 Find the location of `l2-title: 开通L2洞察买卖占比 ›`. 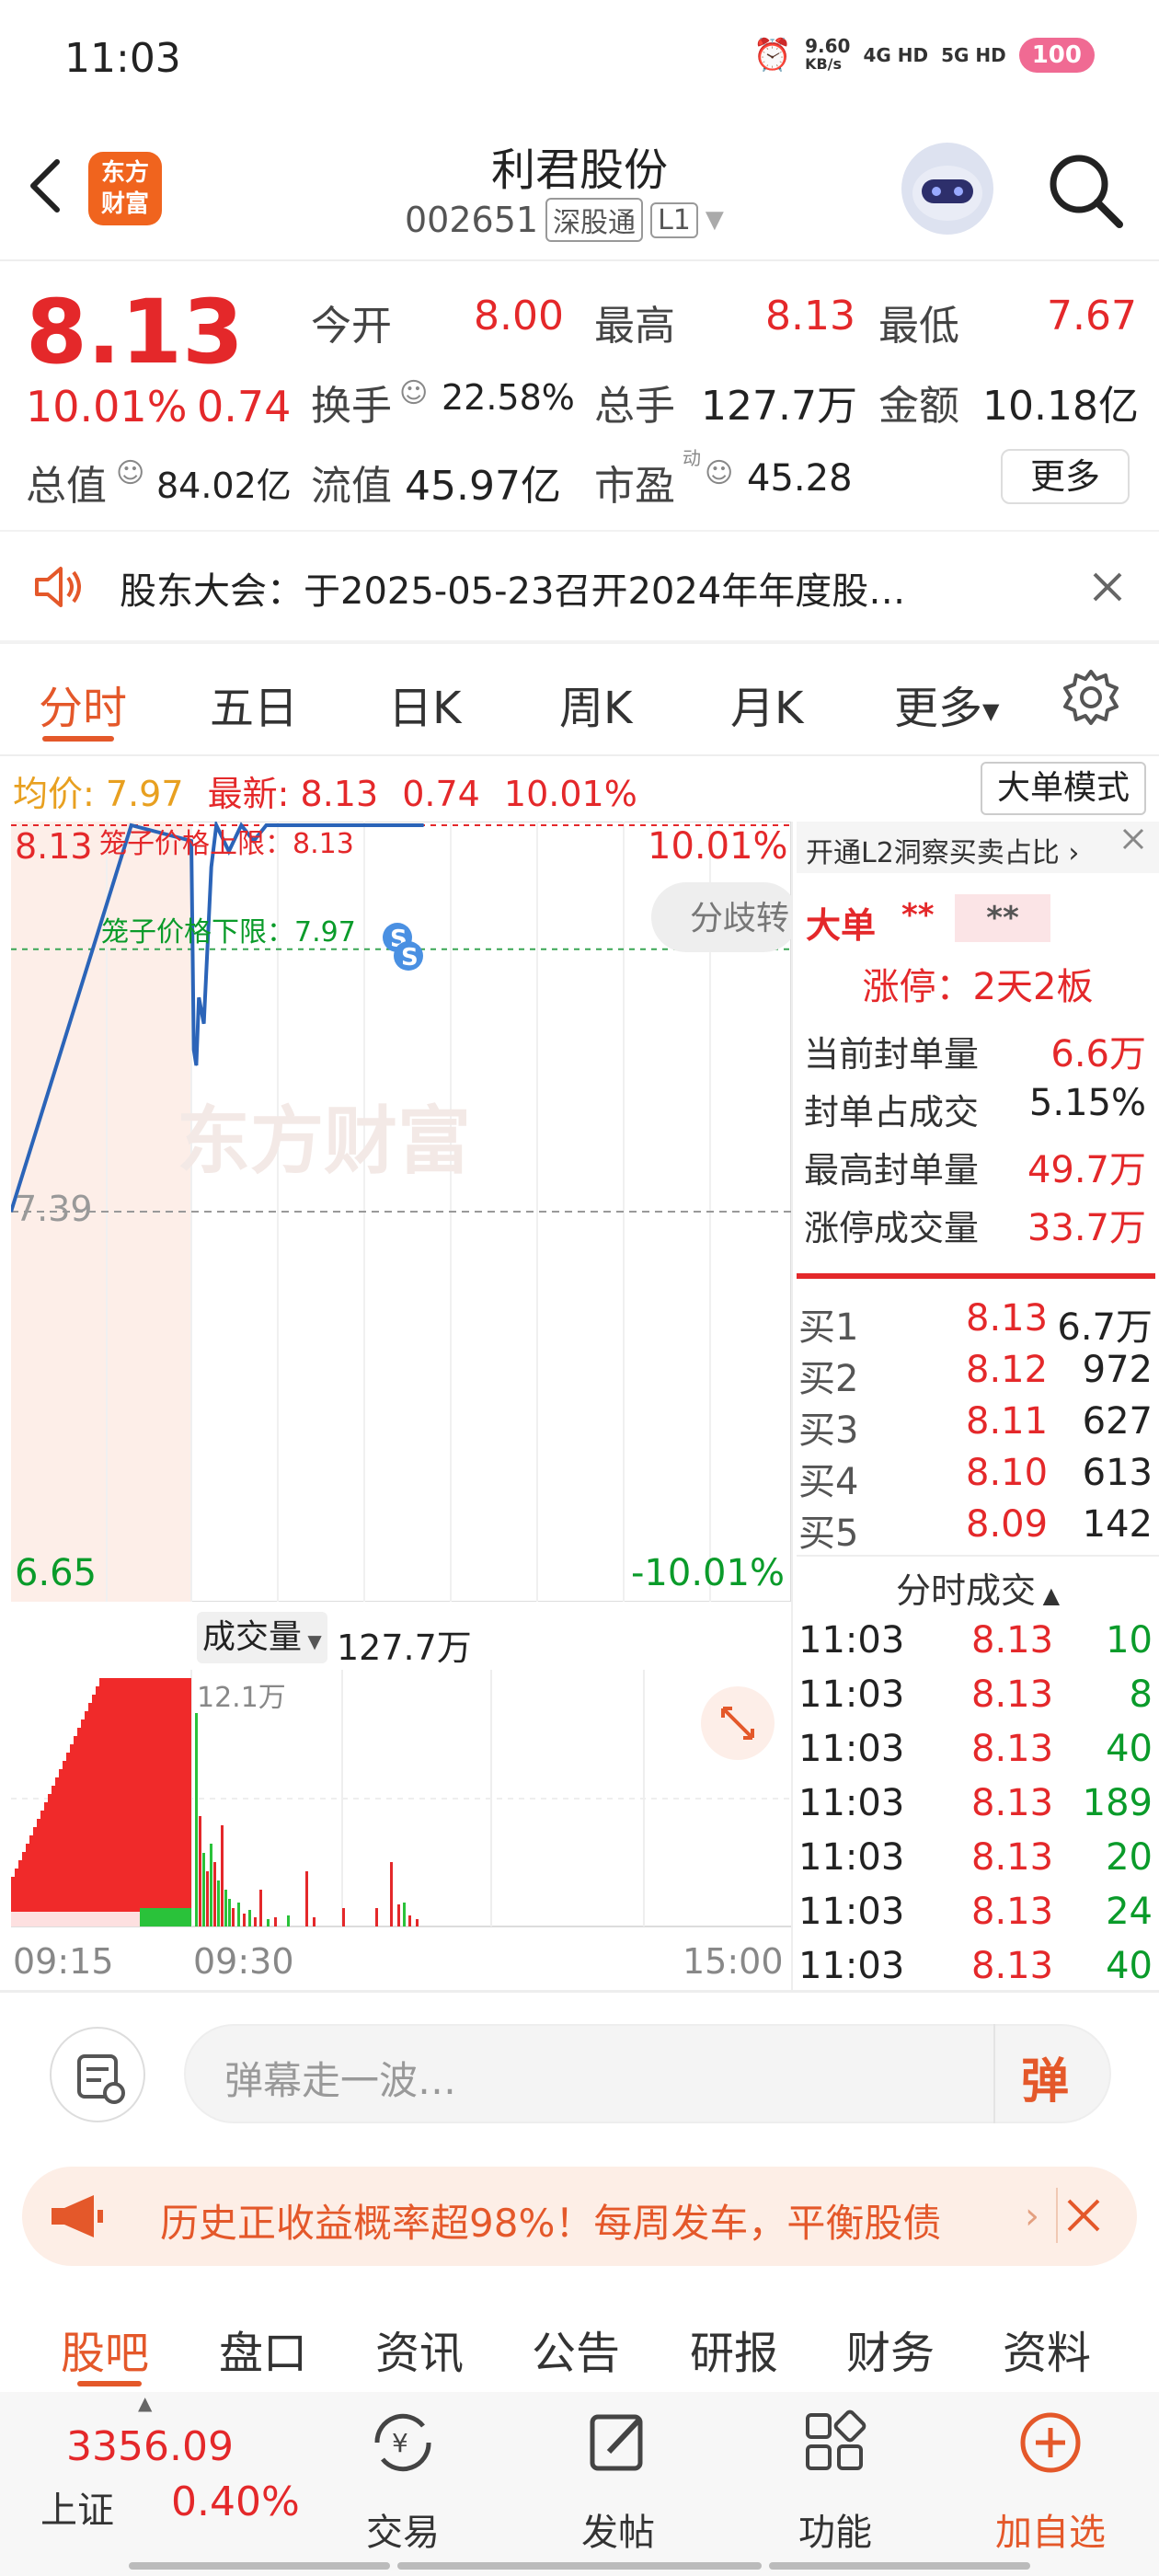

l2-title: 开通L2洞察买卖占比 › is located at coordinates (942, 850).